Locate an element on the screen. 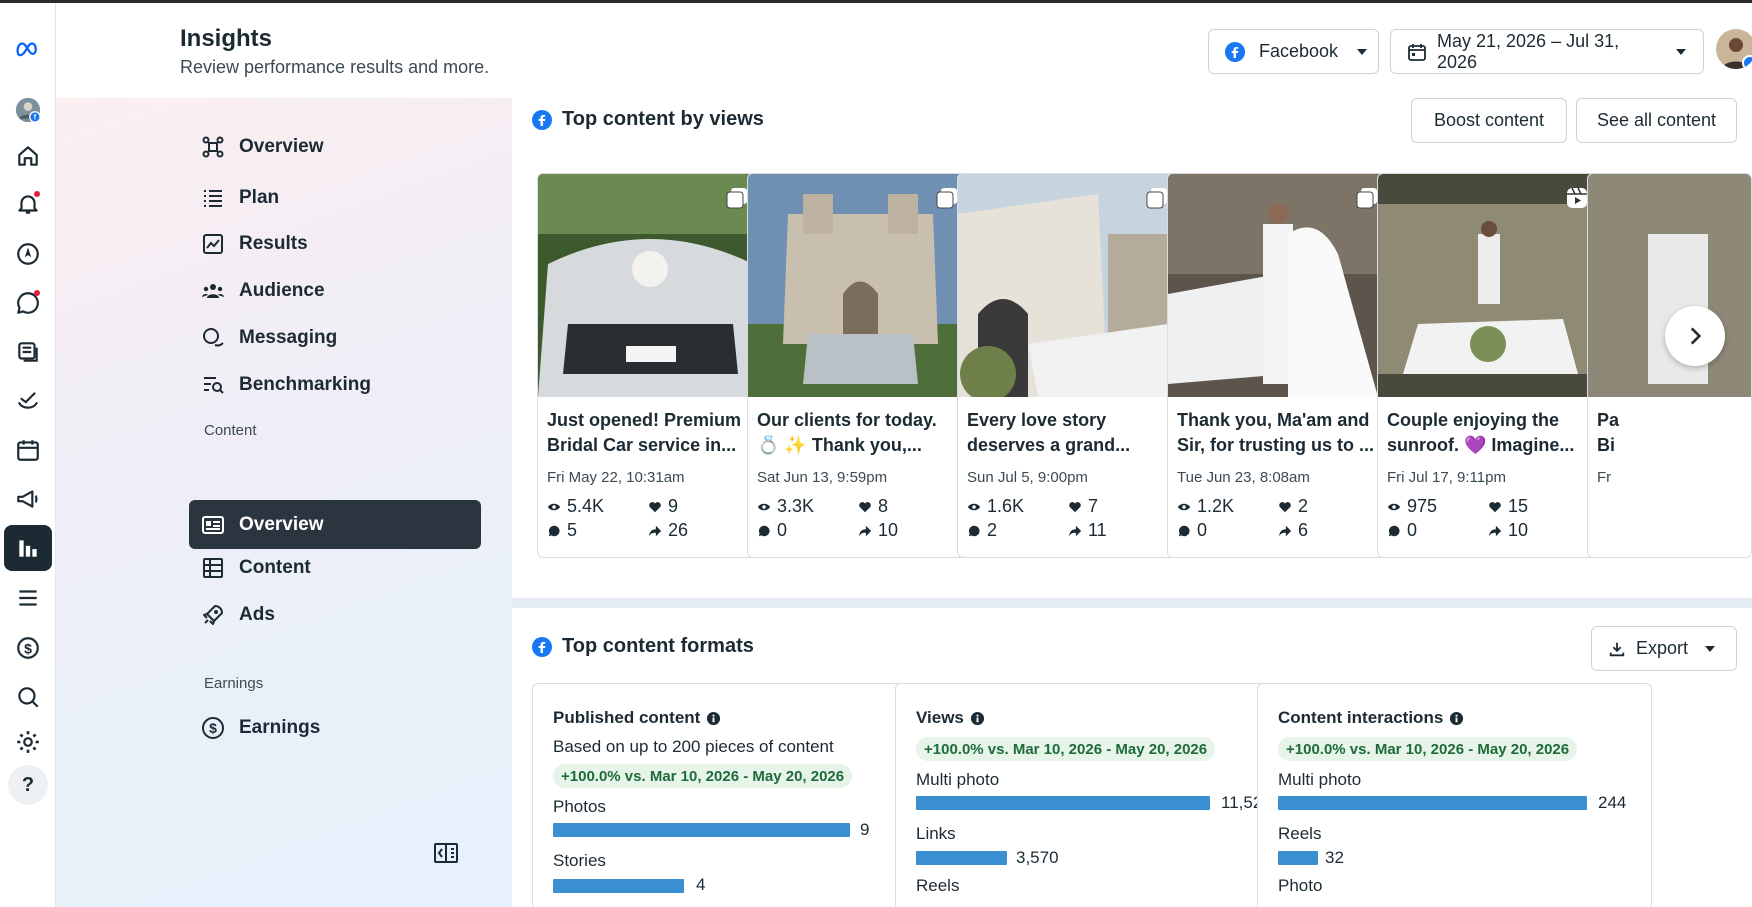 Image resolution: width=1752 pixels, height=907 pixels. sidebar-item-content: Content is located at coordinates (335, 567).